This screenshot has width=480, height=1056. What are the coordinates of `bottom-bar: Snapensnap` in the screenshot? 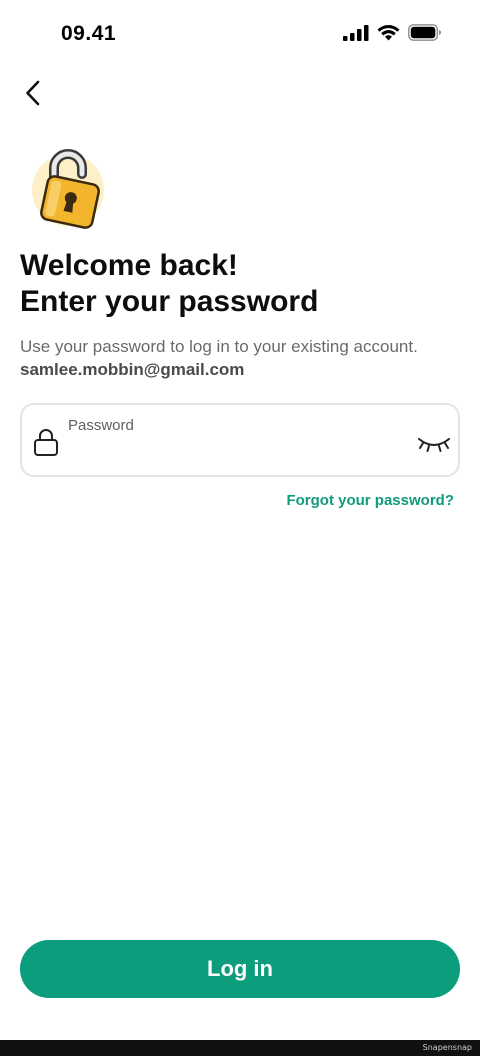 It's located at (240, 1048).